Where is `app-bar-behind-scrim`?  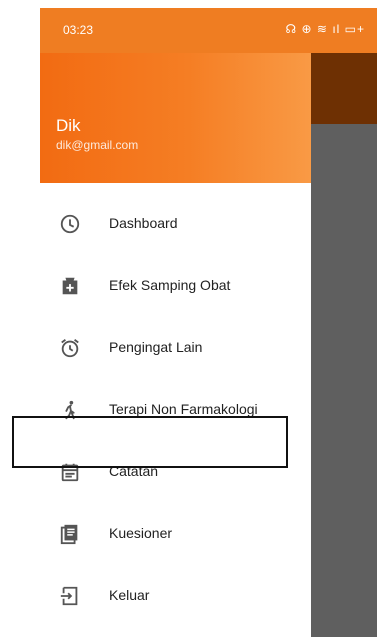 app-bar-behind-scrim is located at coordinates (344, 88).